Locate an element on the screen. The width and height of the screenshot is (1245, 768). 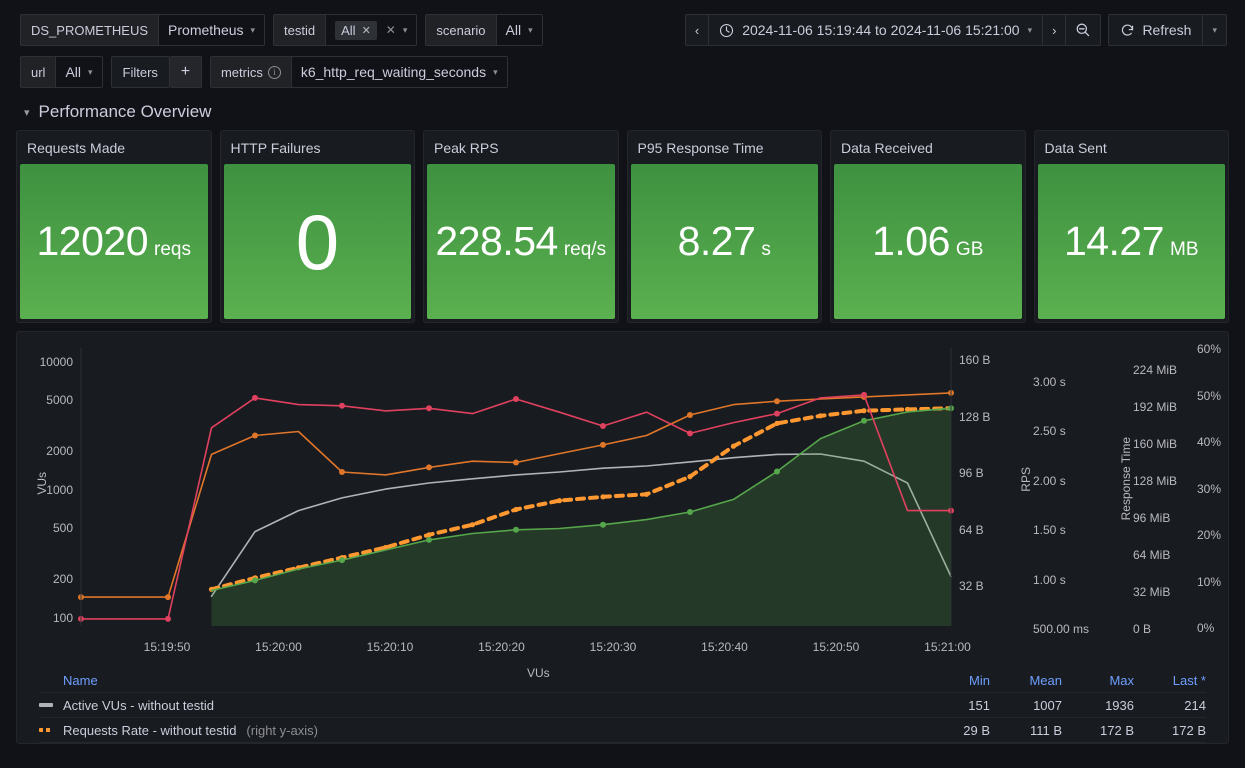
y-axis-tick-response-time: 64 MiB is located at coordinates (1152, 555).